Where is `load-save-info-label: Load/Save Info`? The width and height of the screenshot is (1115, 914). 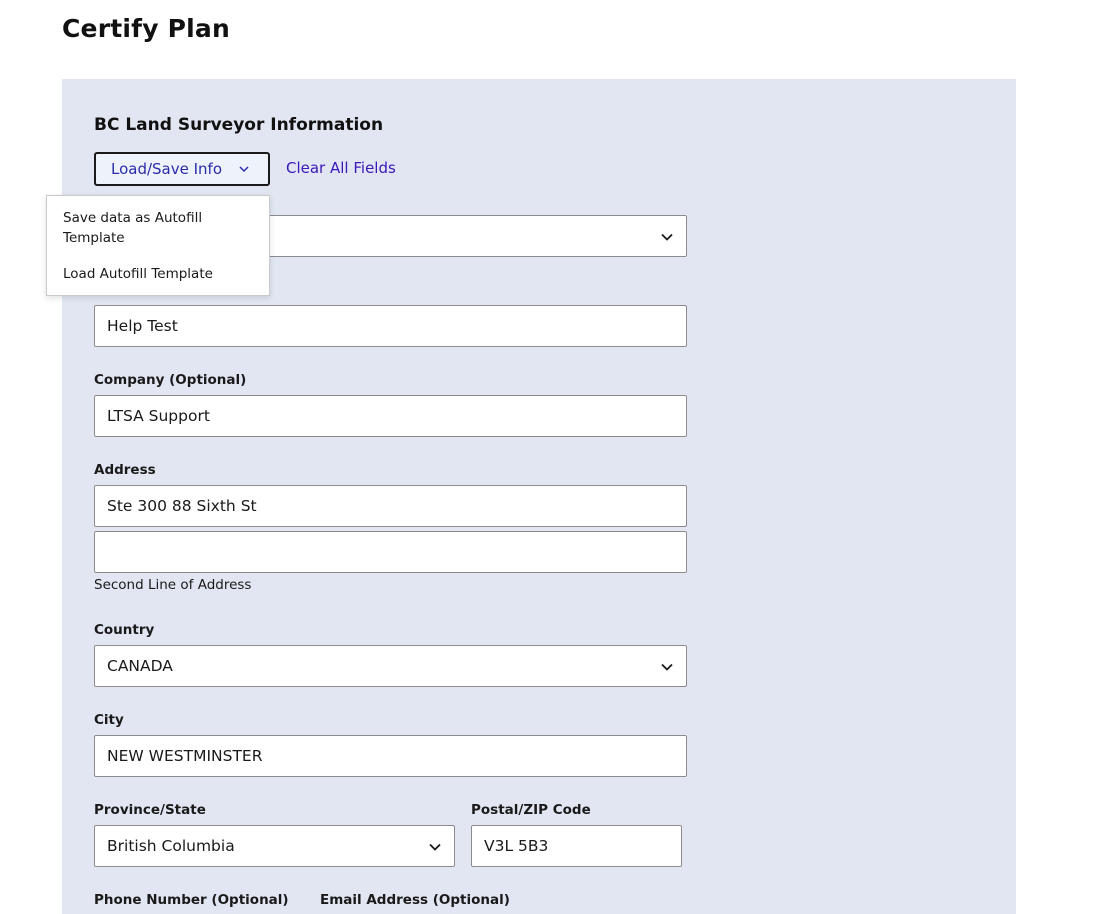
load-save-info-label: Load/Save Info is located at coordinates (167, 169).